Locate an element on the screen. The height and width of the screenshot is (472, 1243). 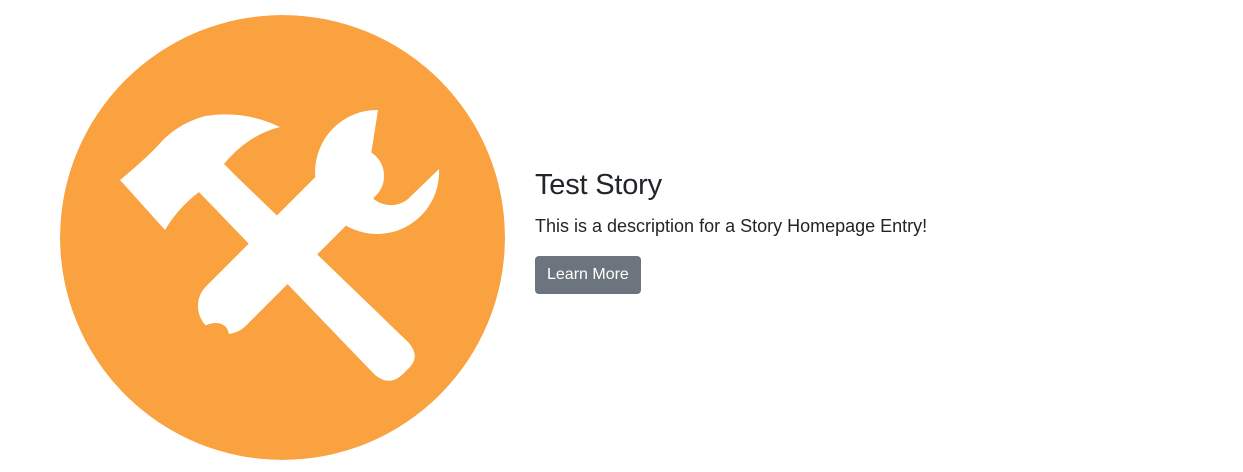
learn-more-button: Learn More is located at coordinates (588, 275).